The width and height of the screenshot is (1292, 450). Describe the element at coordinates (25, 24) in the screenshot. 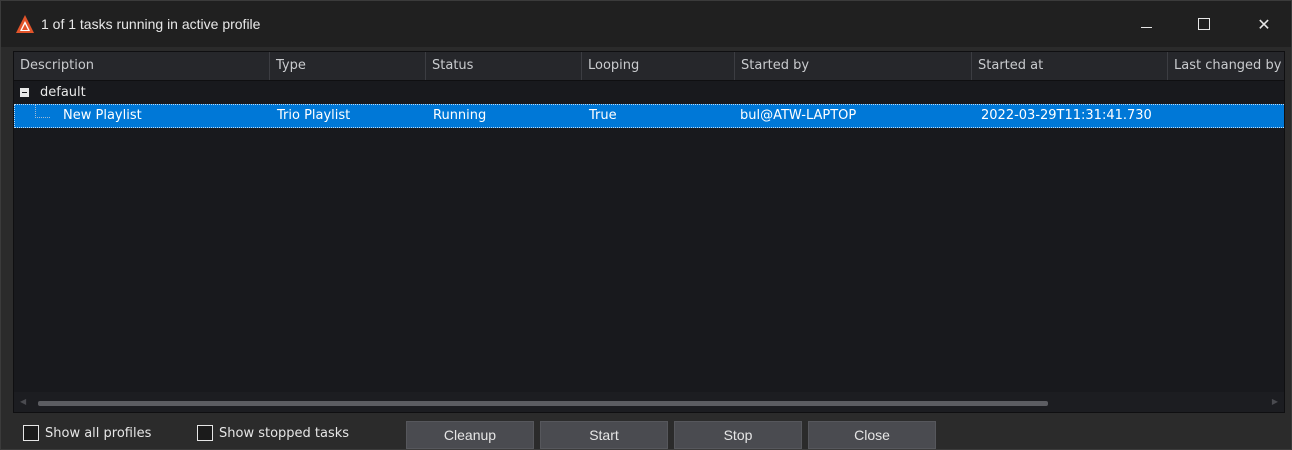

I see `app-logo-icon` at that location.